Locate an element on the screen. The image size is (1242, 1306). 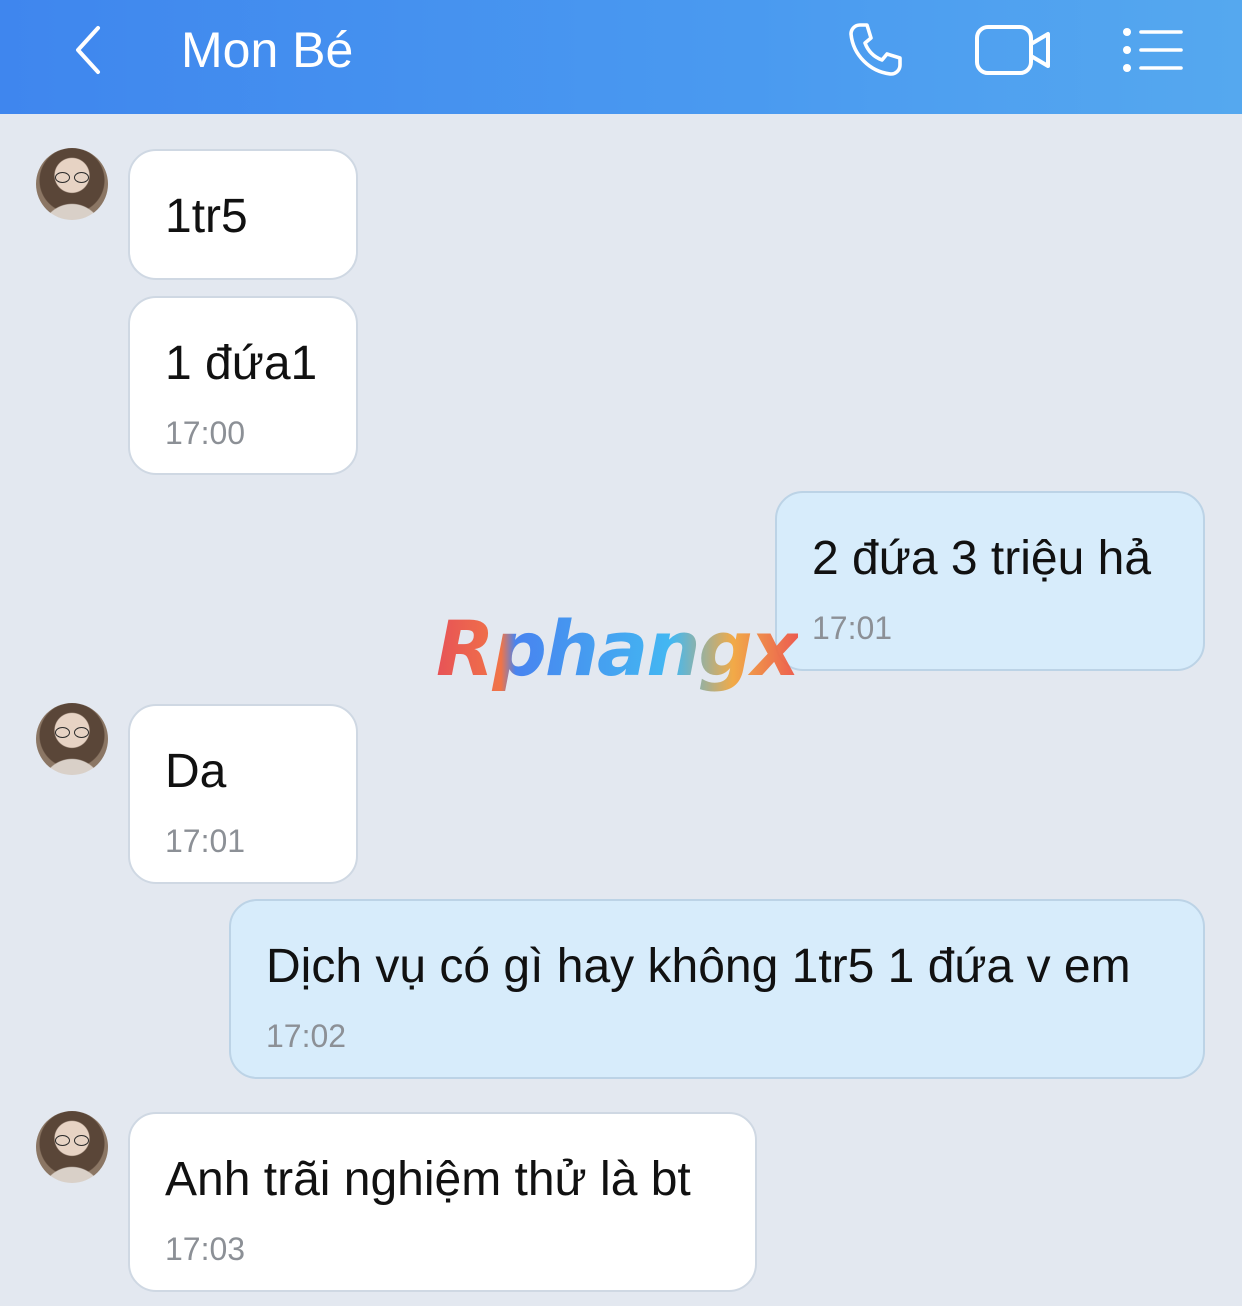
contact-name: Mon Bé is located at coordinates (267, 50).